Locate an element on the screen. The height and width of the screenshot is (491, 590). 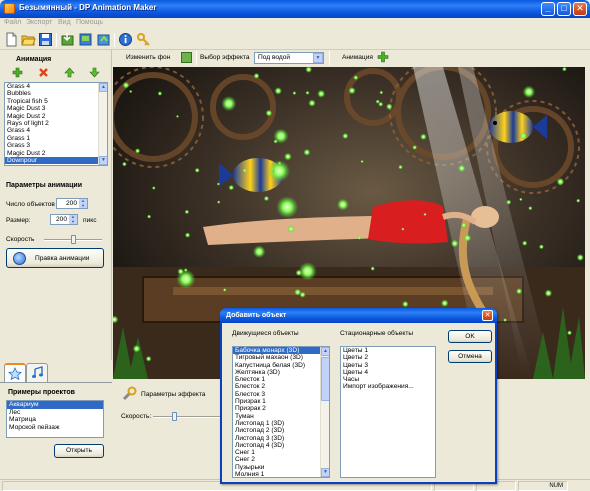
animation-list-item: Magic Dust 3 is located at coordinates (51, 108).